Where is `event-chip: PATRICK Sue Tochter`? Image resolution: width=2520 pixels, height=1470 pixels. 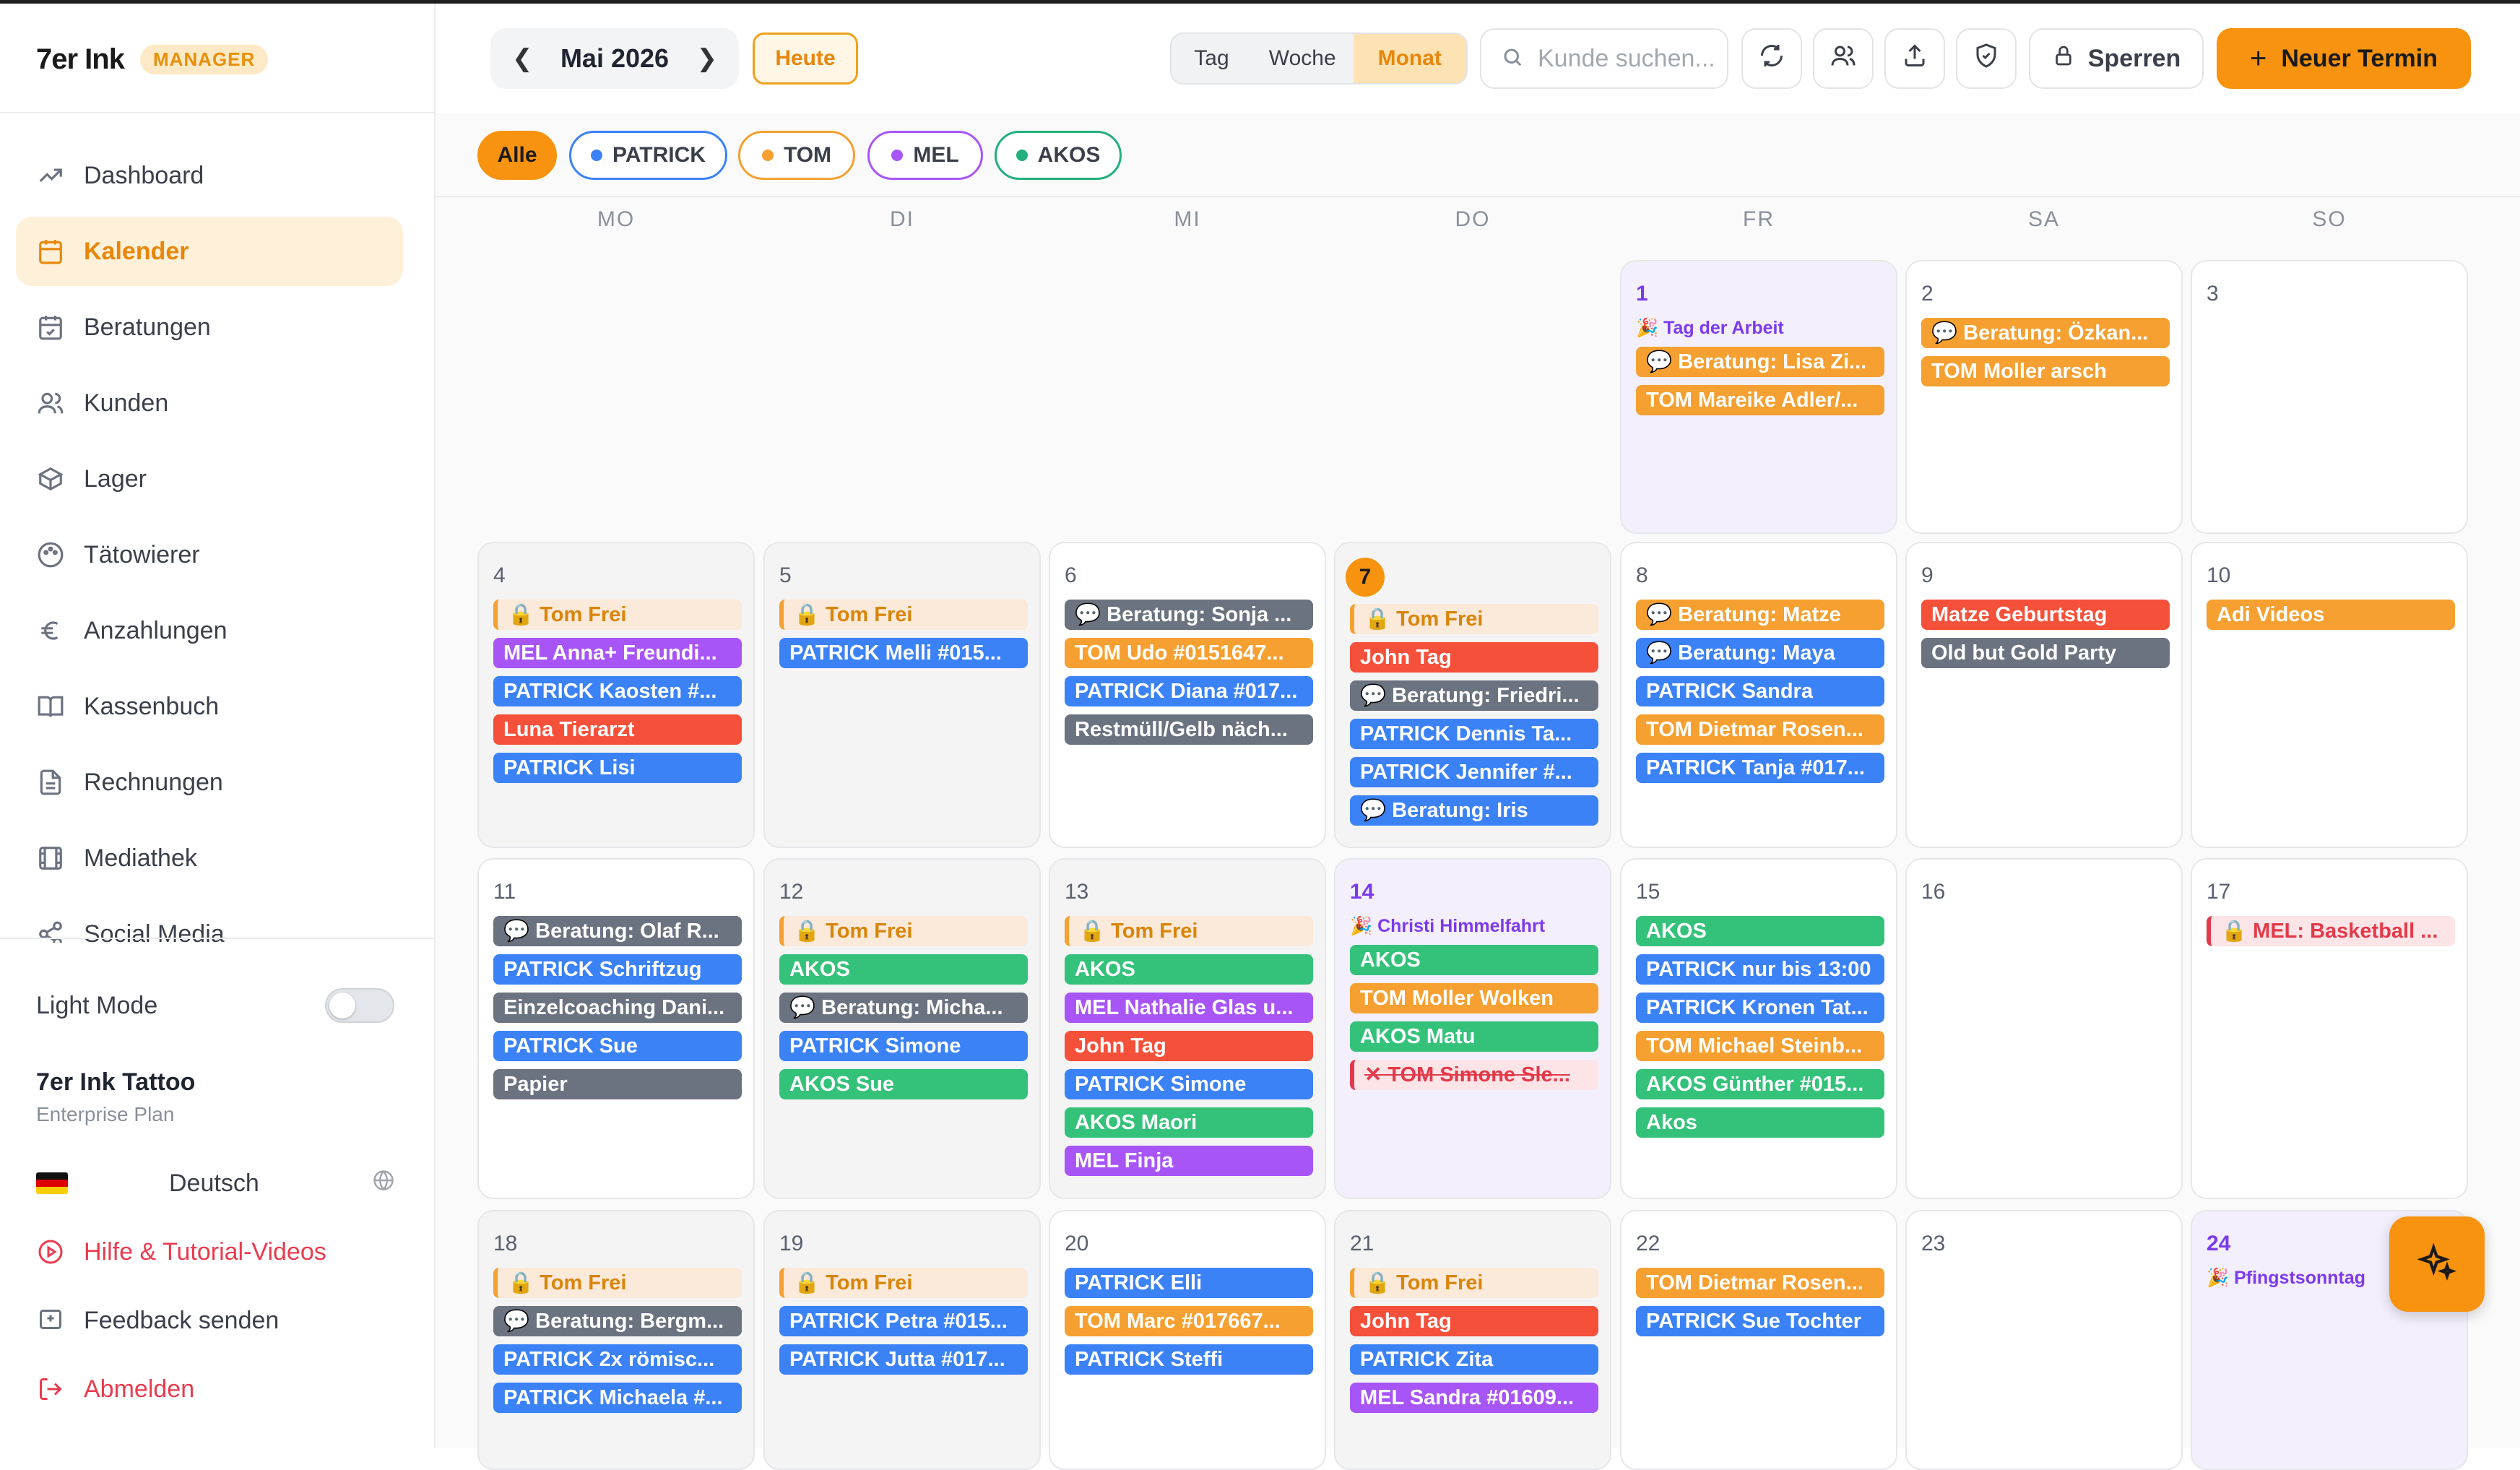
event-chip: PATRICK Sue Tochter is located at coordinates (1760, 1321).